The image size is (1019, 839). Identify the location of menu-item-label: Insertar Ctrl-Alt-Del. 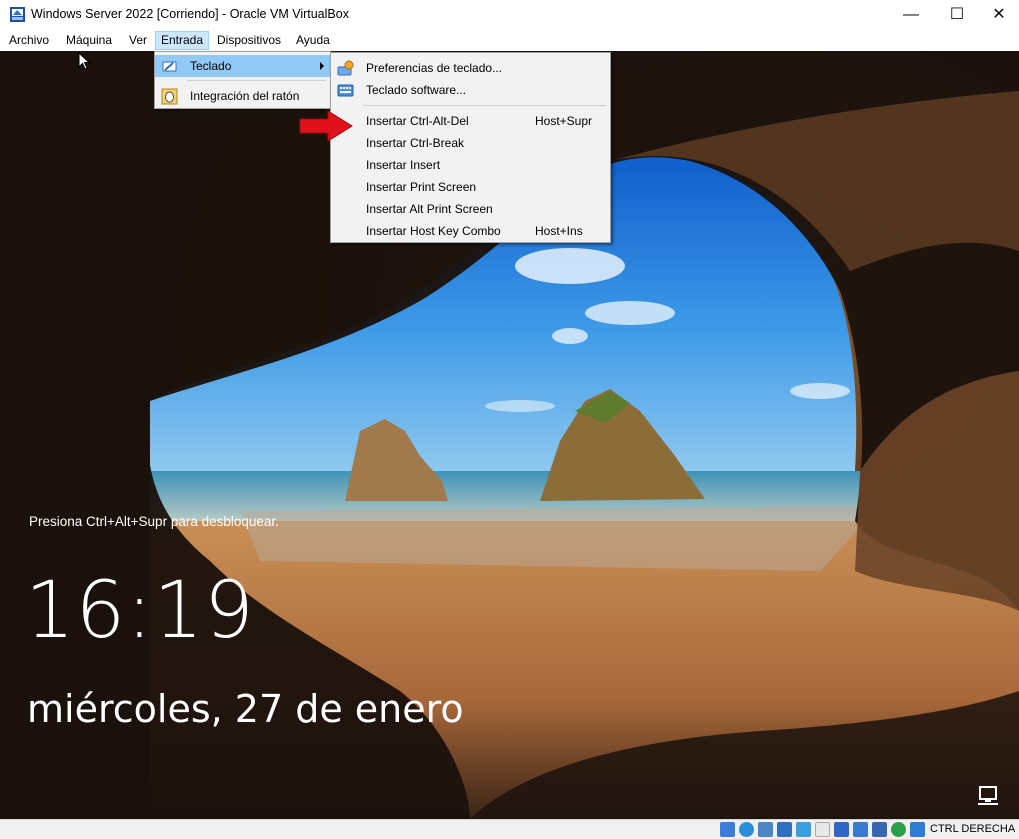
(417, 121).